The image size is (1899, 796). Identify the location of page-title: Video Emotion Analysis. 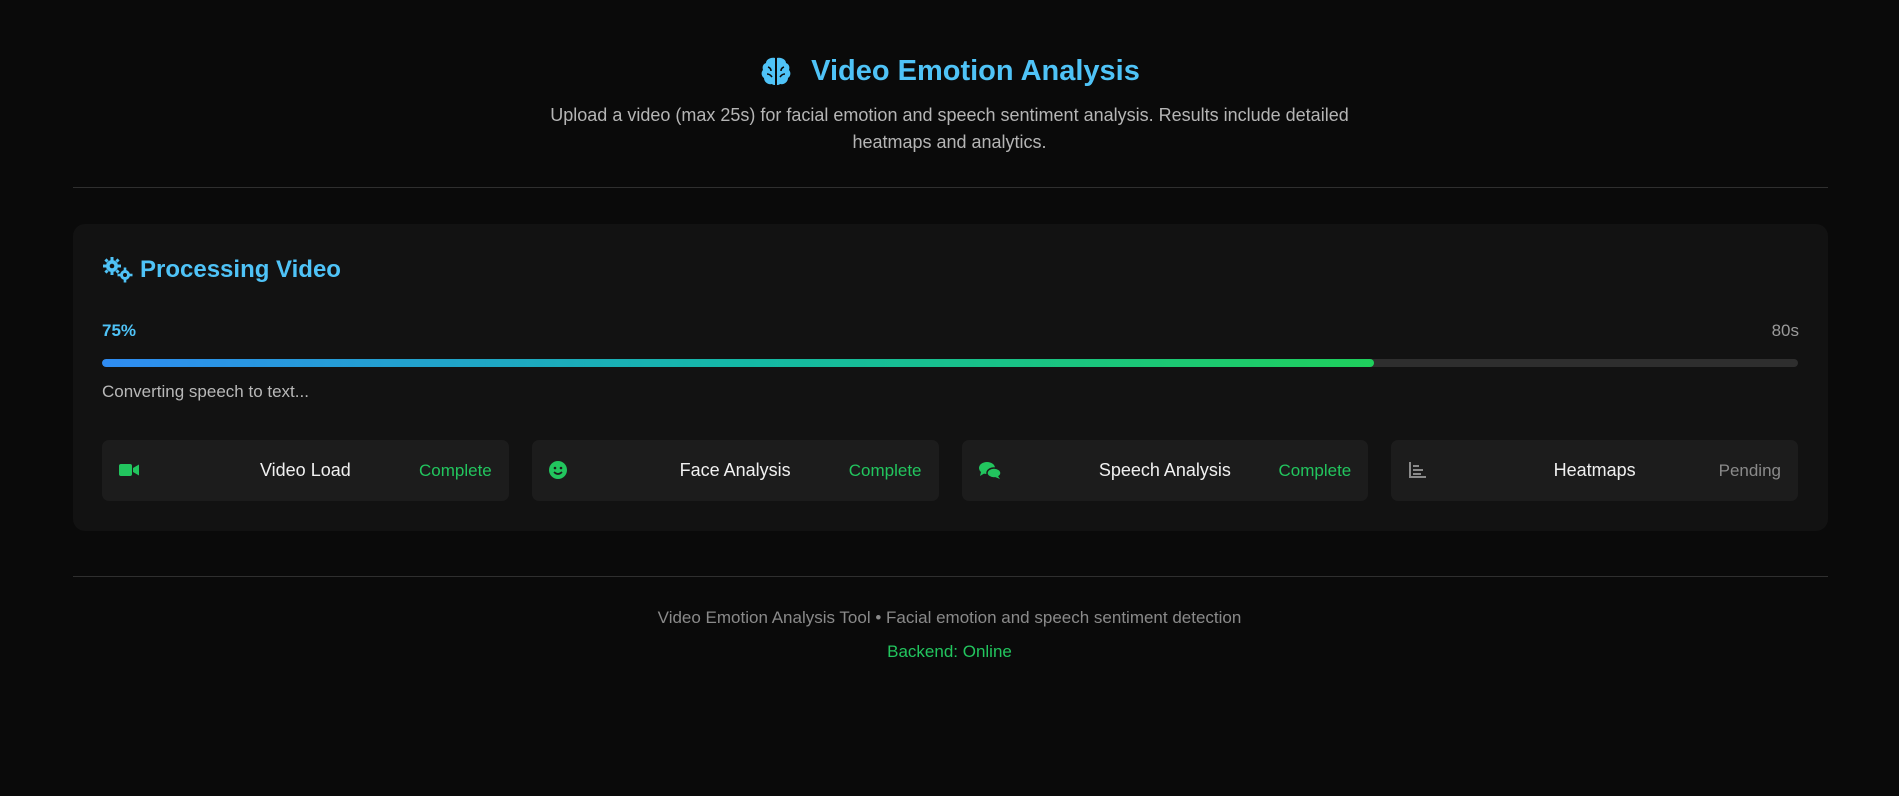
(975, 70).